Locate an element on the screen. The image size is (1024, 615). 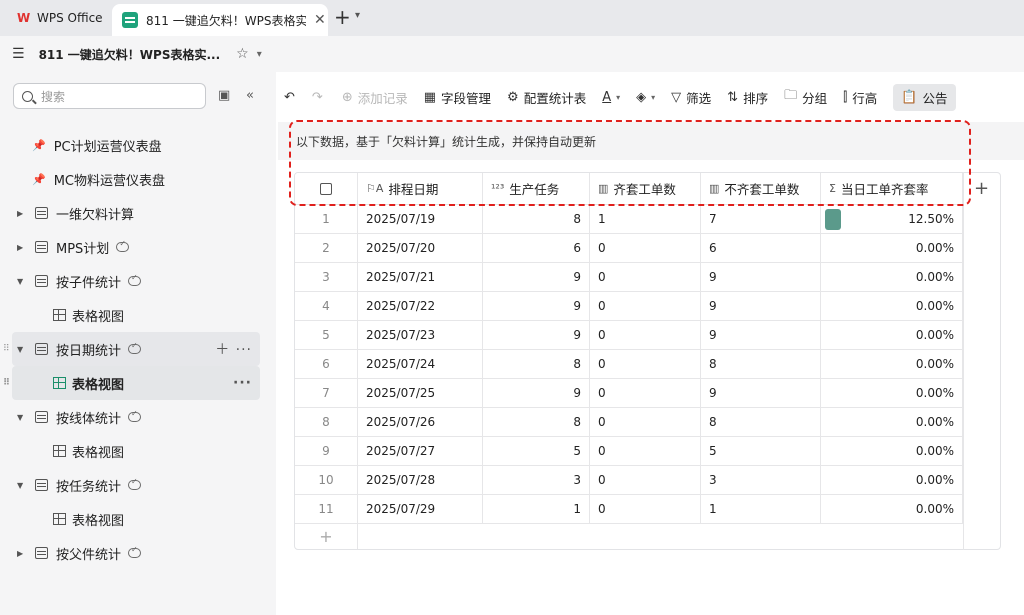
row-number: 6 is located at coordinates (326, 364).